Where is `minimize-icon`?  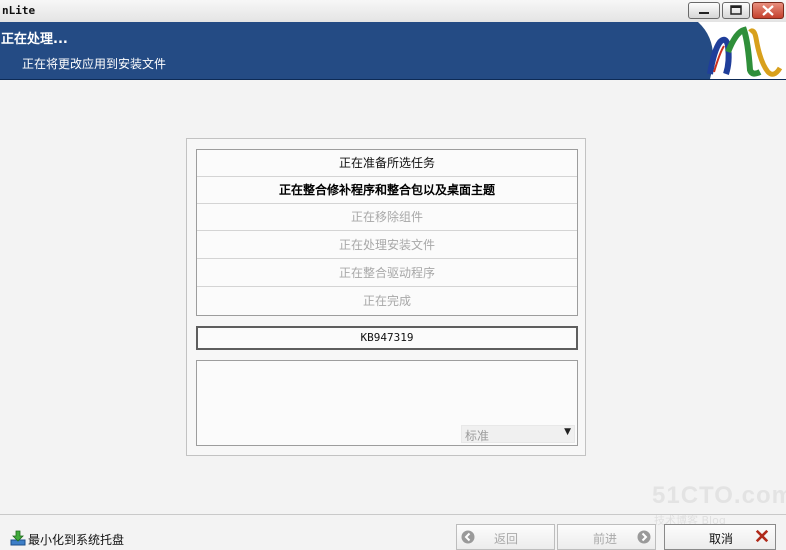 minimize-icon is located at coordinates (704, 13).